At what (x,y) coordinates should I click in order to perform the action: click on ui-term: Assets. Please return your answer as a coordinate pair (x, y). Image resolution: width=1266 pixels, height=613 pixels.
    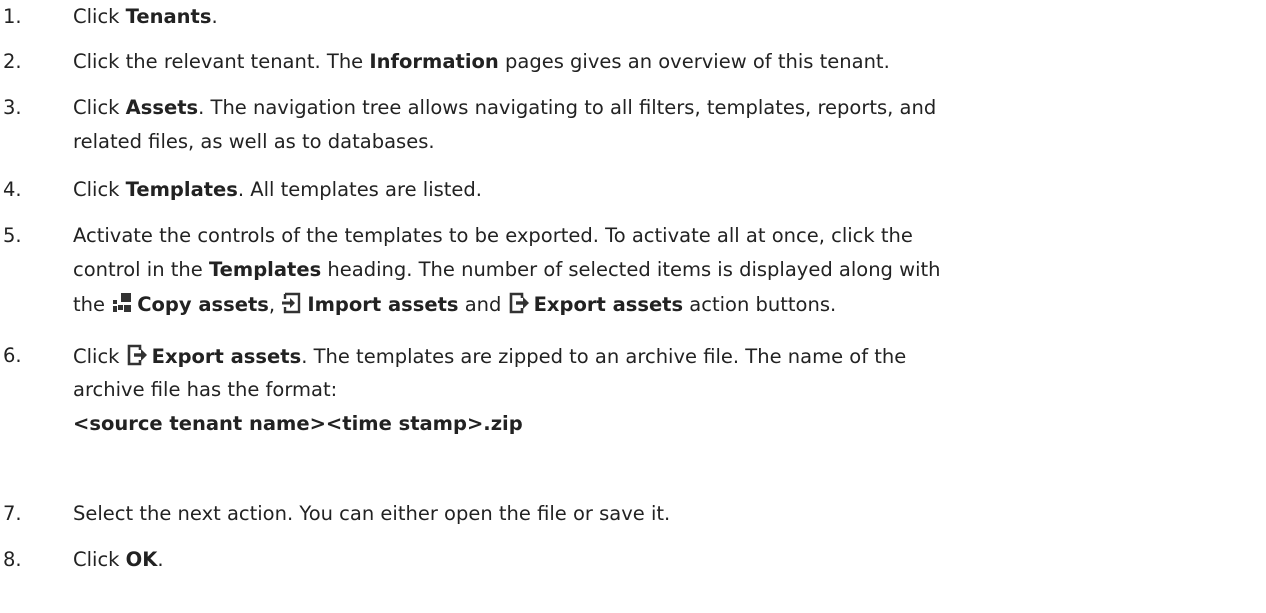
    Looking at the image, I should click on (162, 107).